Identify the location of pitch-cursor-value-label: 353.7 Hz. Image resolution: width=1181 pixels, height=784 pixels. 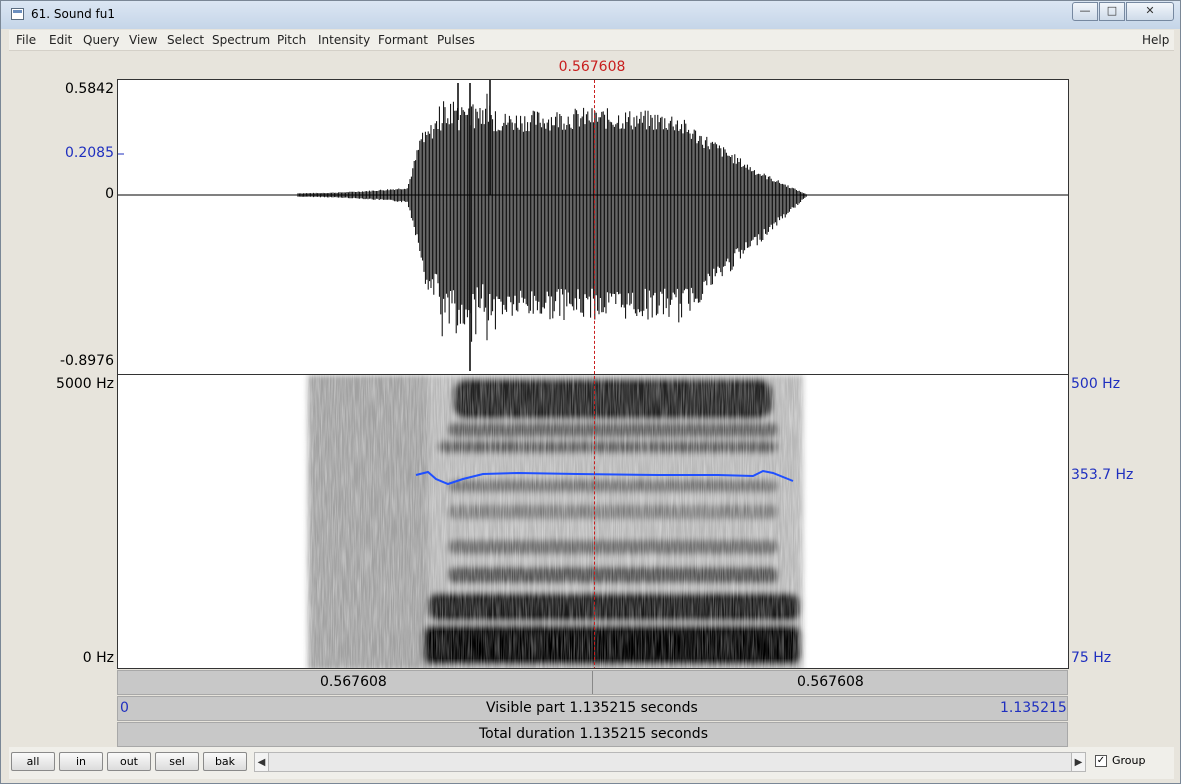
(1102, 475).